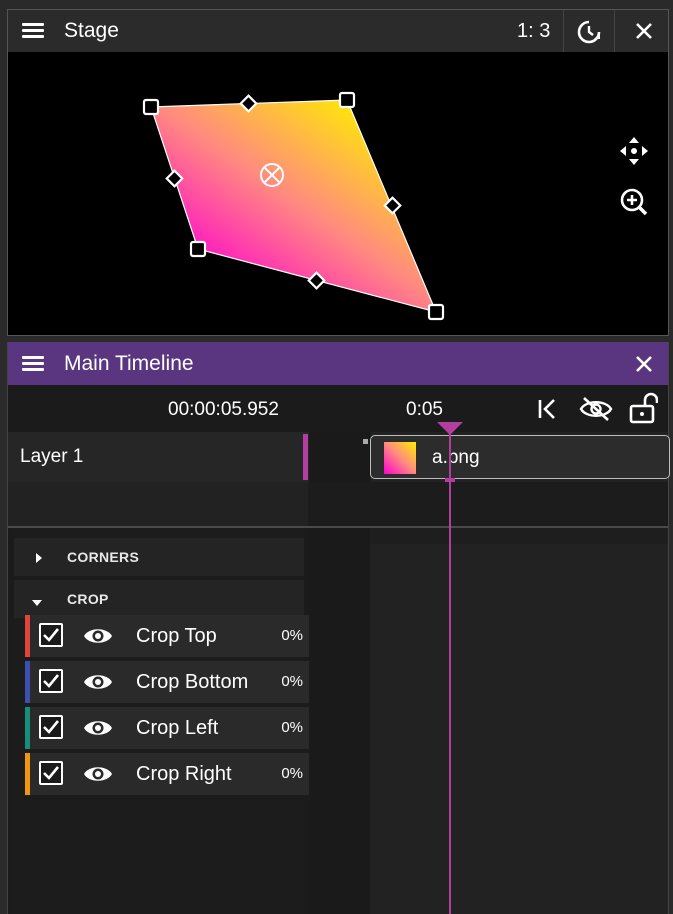  I want to click on track-gap, so click(340, 457).